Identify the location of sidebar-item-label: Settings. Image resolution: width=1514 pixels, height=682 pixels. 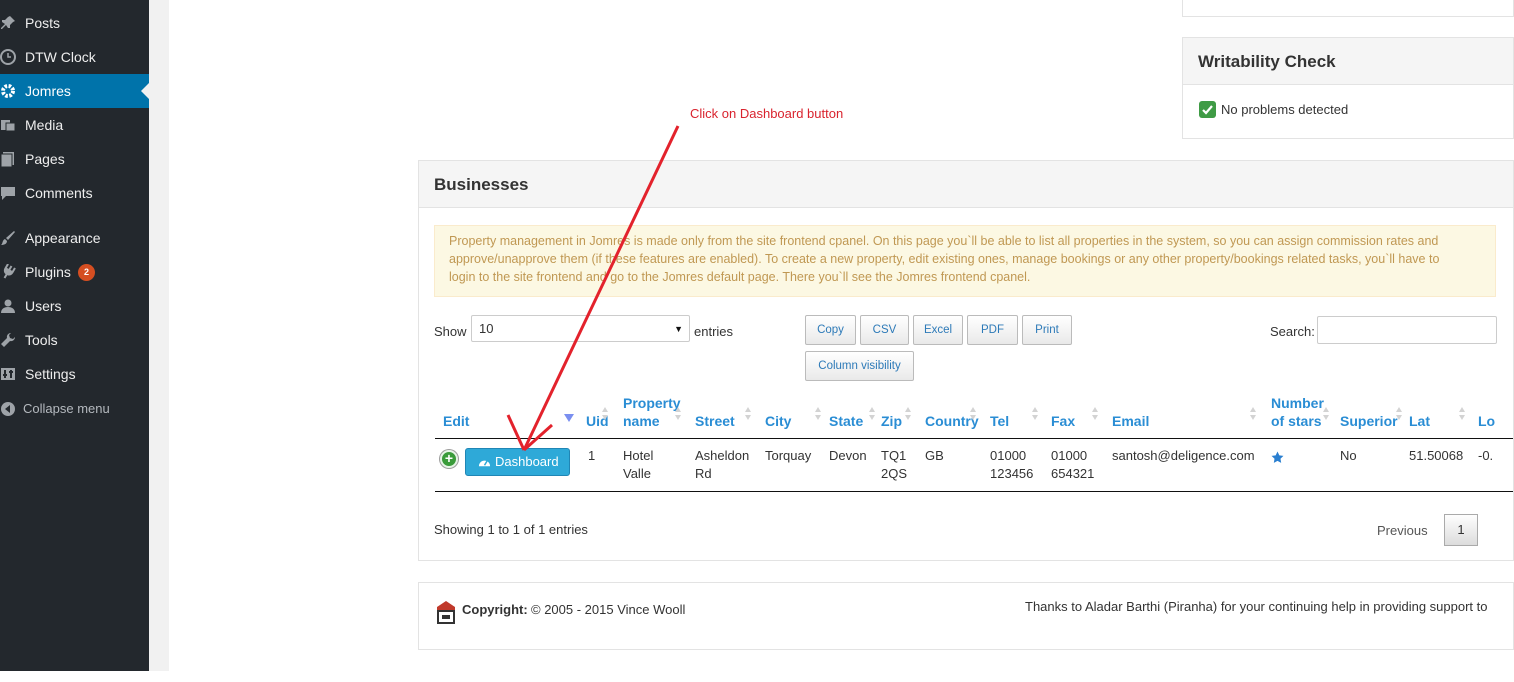
(50, 374).